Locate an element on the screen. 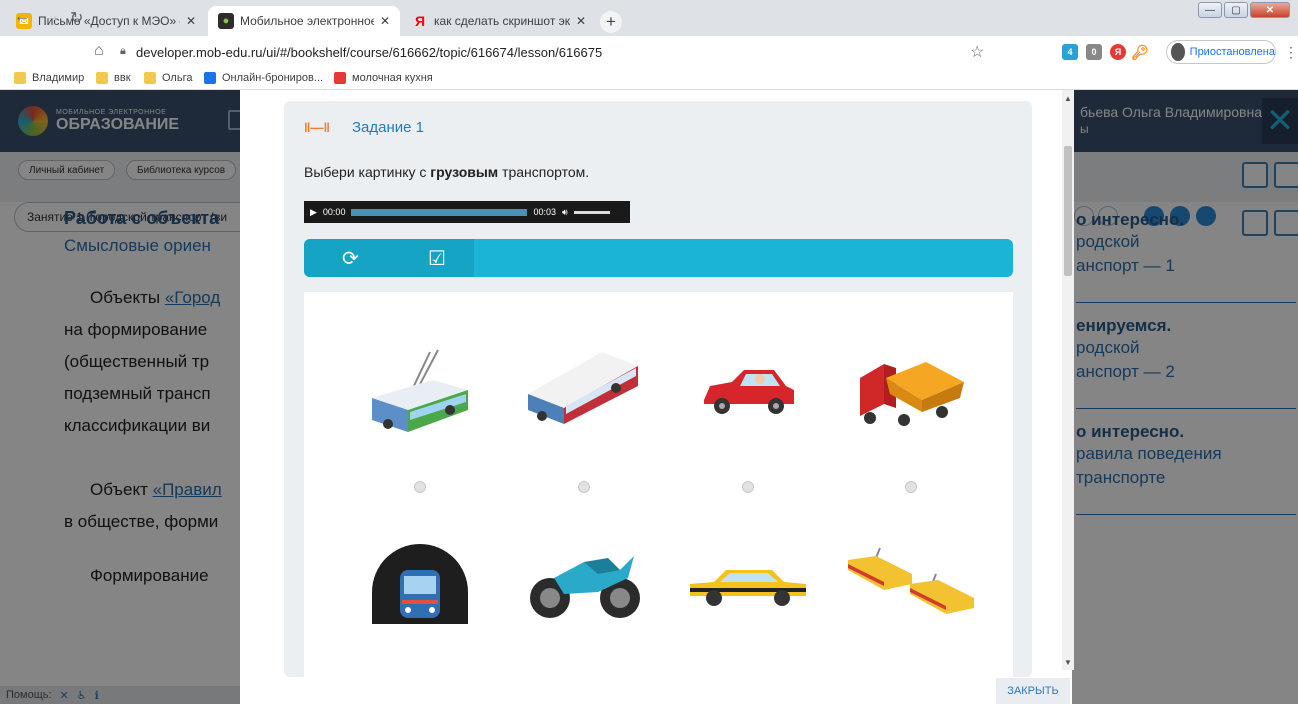 This screenshot has height=704, width=1298. bookmark-item: Ольга is located at coordinates (168, 78).